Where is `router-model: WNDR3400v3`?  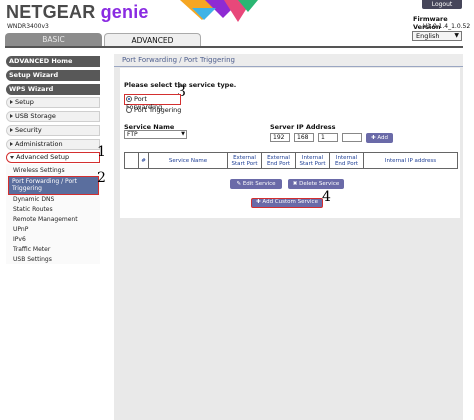 router-model: WNDR3400v3 is located at coordinates (28, 26).